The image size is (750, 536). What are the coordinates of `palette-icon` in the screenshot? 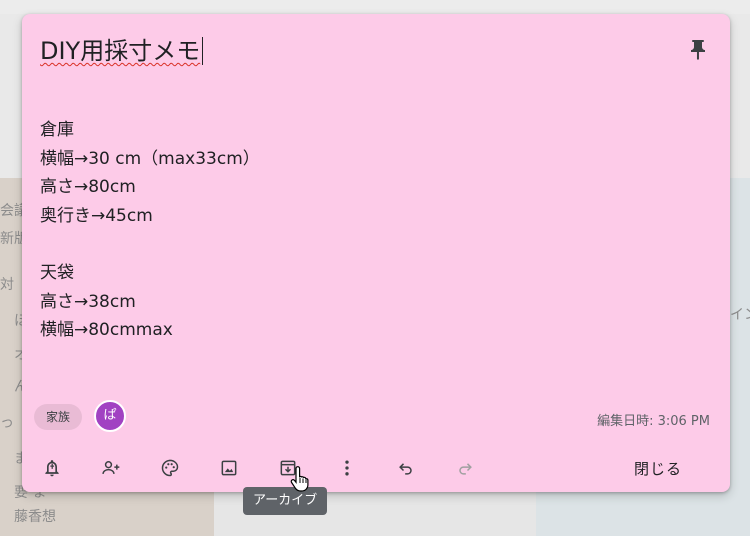 It's located at (170, 468).